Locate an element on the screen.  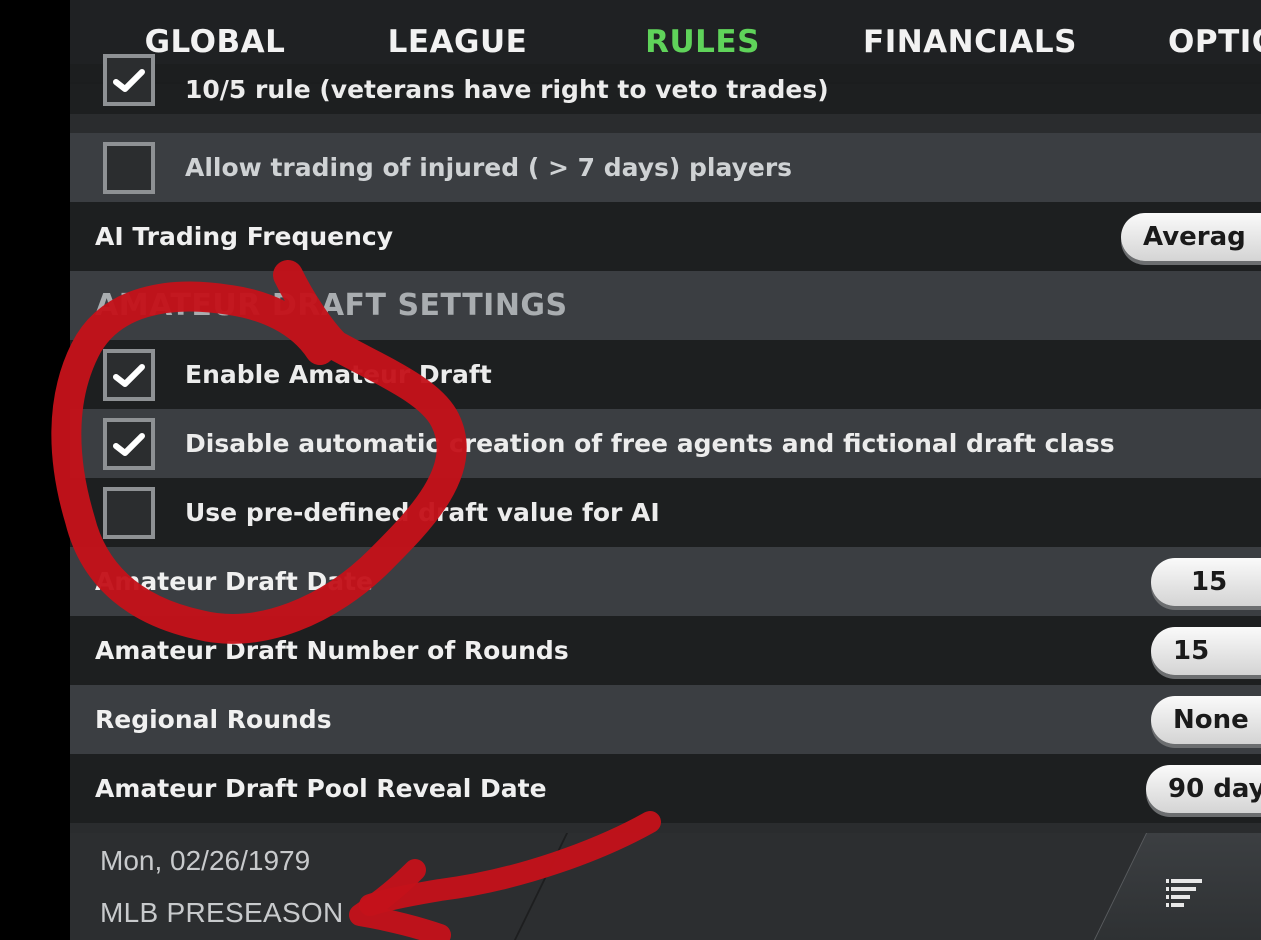
draft-date-dropdown: 15 is located at coordinates (1206, 581).